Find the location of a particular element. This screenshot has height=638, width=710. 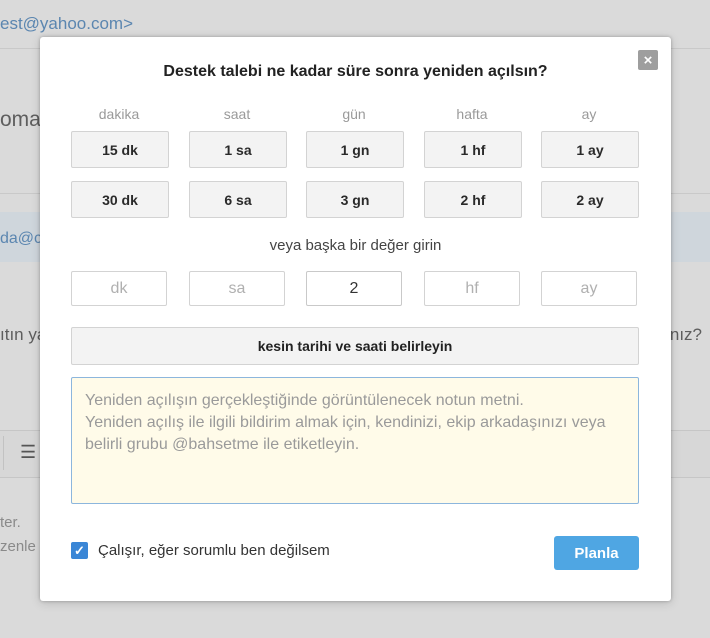

option-1-day-button: 1 gn is located at coordinates (355, 149).